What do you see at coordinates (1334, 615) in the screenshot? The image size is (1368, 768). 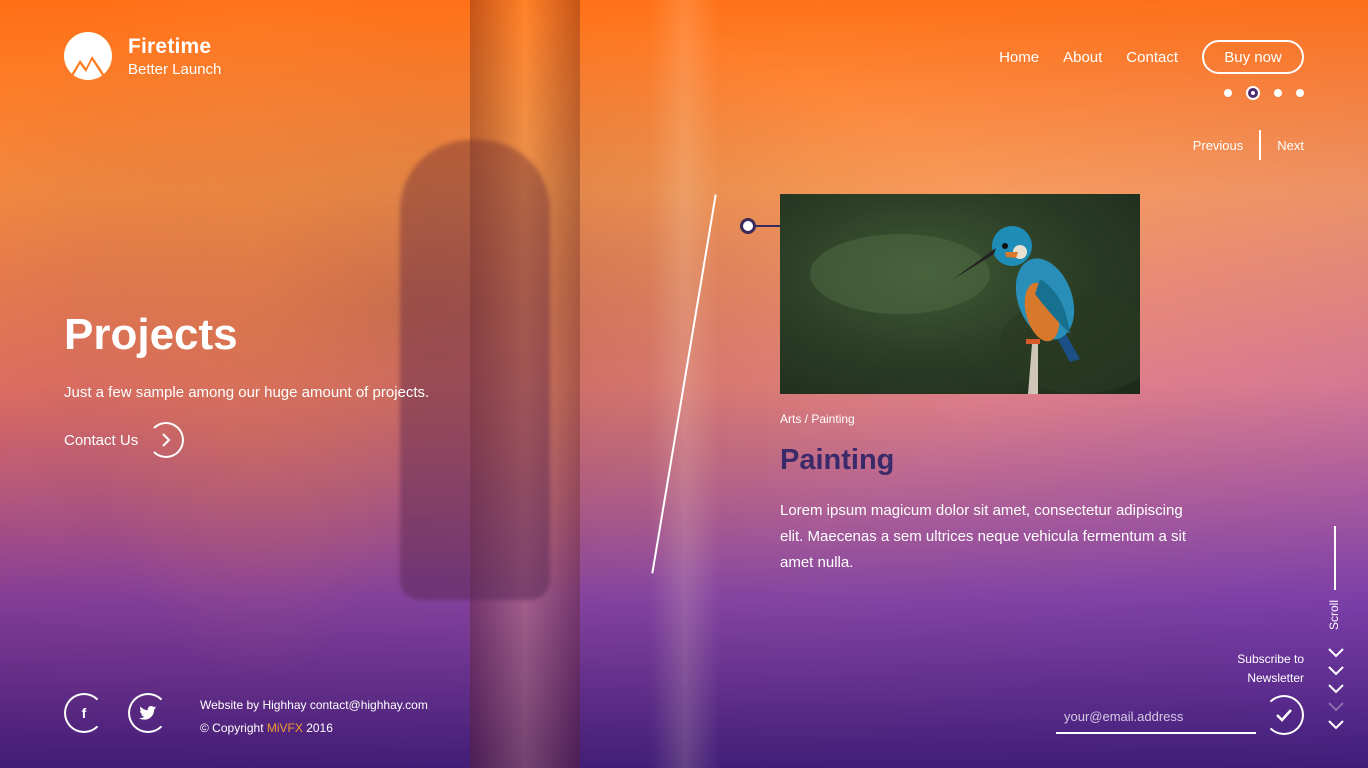 I see `scroll-label: Scroll` at bounding box center [1334, 615].